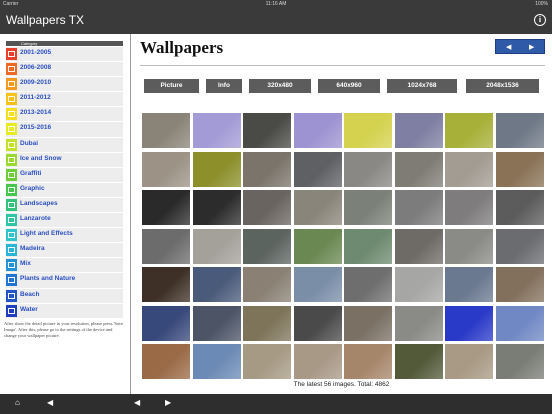  What do you see at coordinates (64, 70) in the screenshot?
I see `category-item: 2006-2008` at bounding box center [64, 70].